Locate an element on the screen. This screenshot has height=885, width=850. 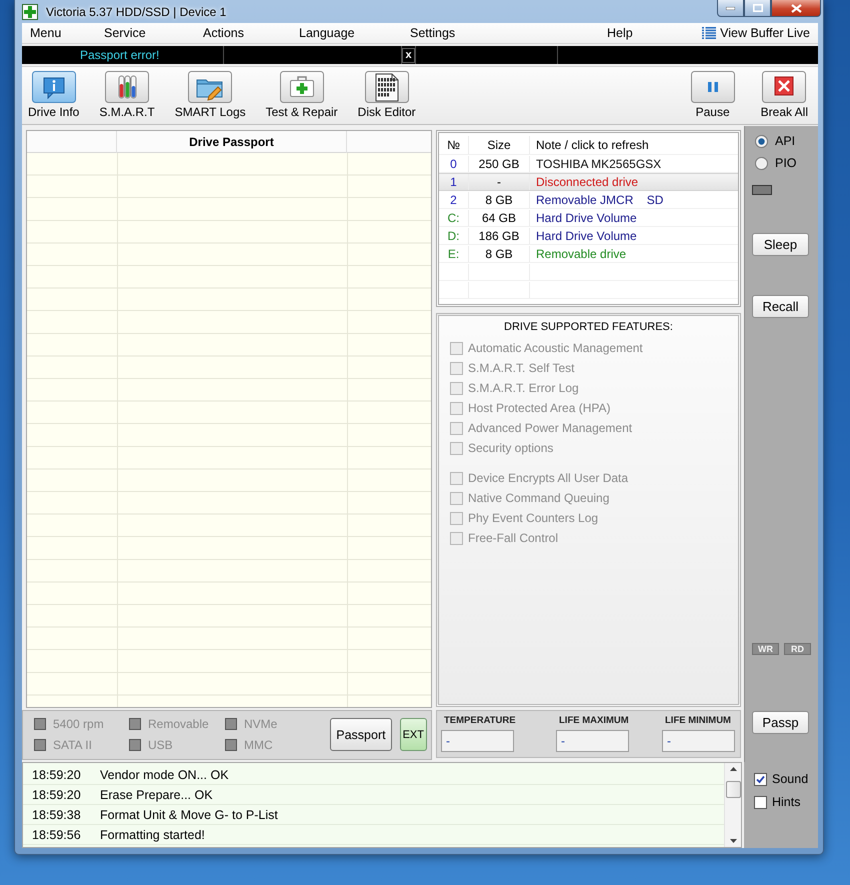
drive-size: 250 GB is located at coordinates (499, 164).